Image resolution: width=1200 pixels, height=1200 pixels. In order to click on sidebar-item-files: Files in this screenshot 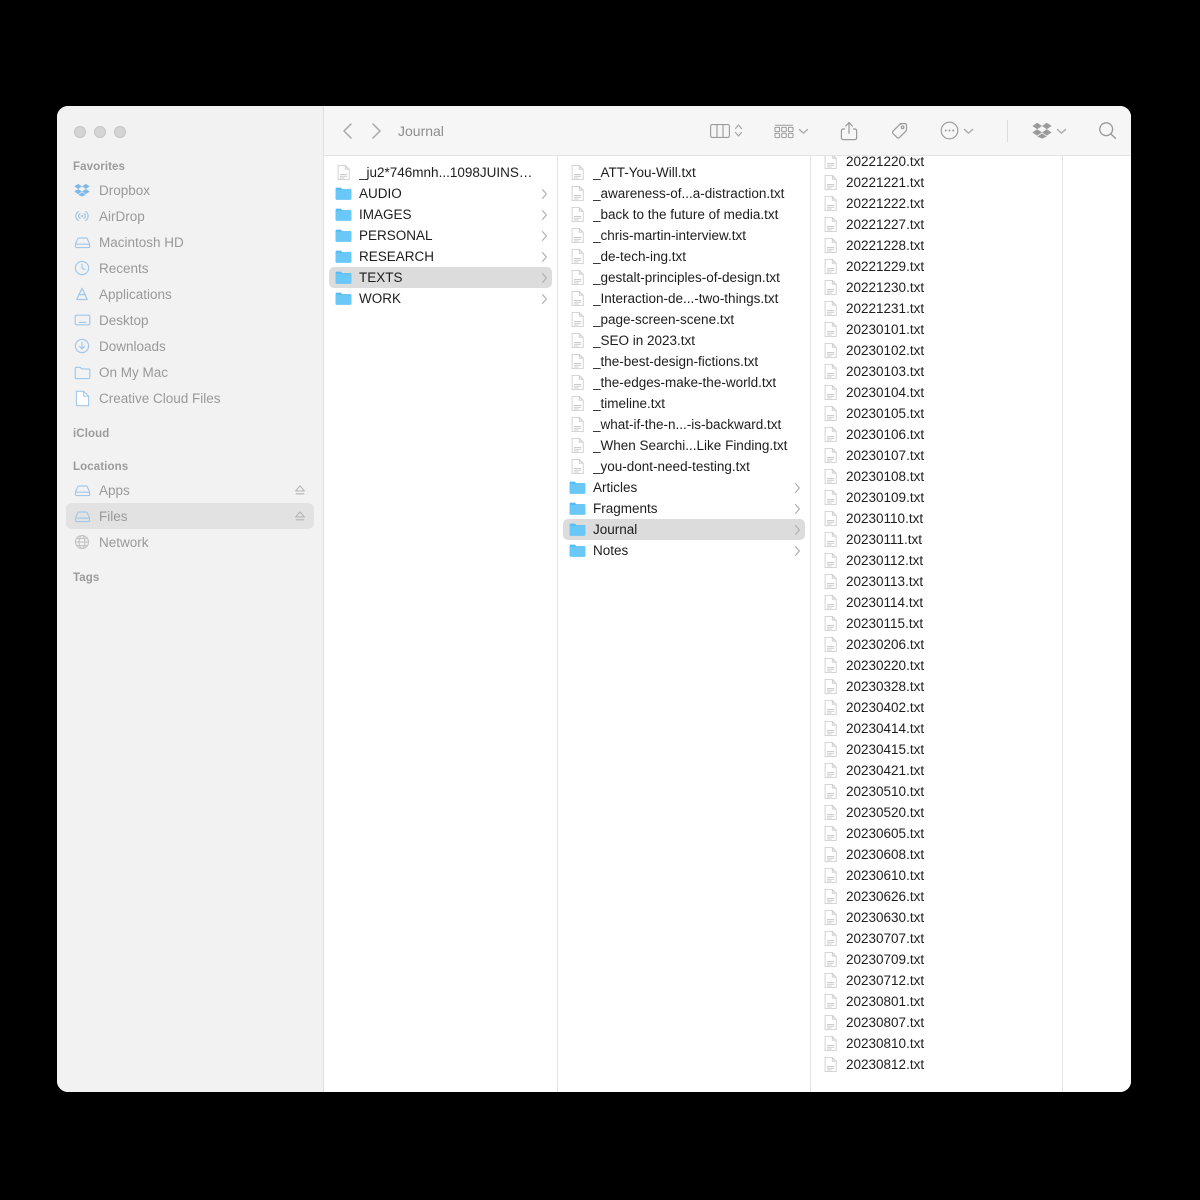, I will do `click(190, 516)`.